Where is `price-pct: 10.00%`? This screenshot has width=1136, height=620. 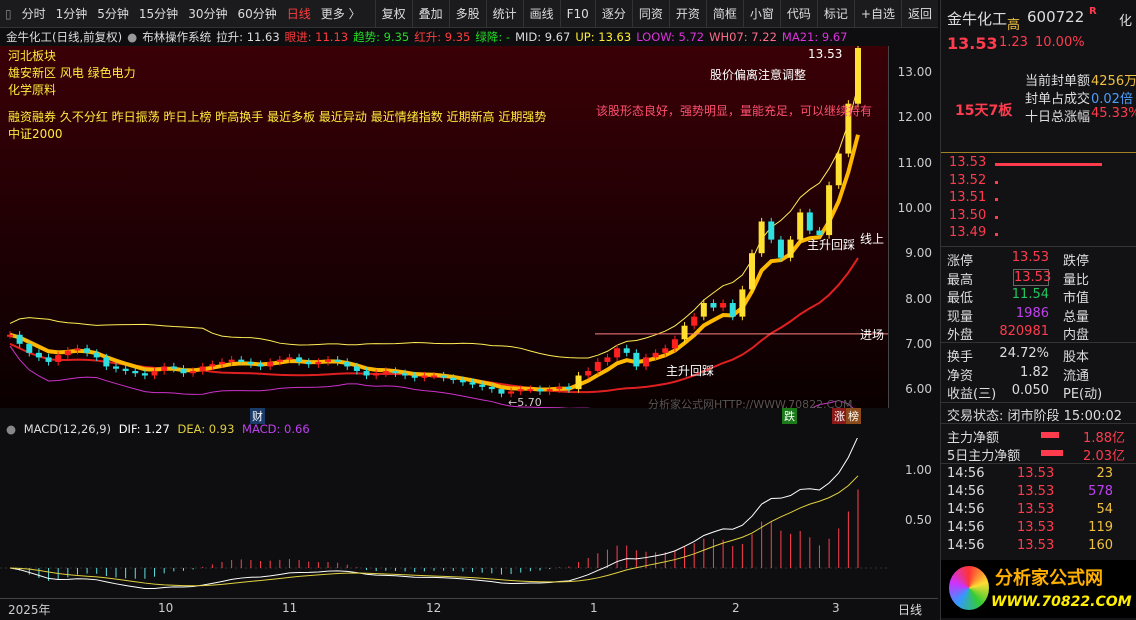
price-pct: 10.00% is located at coordinates (1060, 42).